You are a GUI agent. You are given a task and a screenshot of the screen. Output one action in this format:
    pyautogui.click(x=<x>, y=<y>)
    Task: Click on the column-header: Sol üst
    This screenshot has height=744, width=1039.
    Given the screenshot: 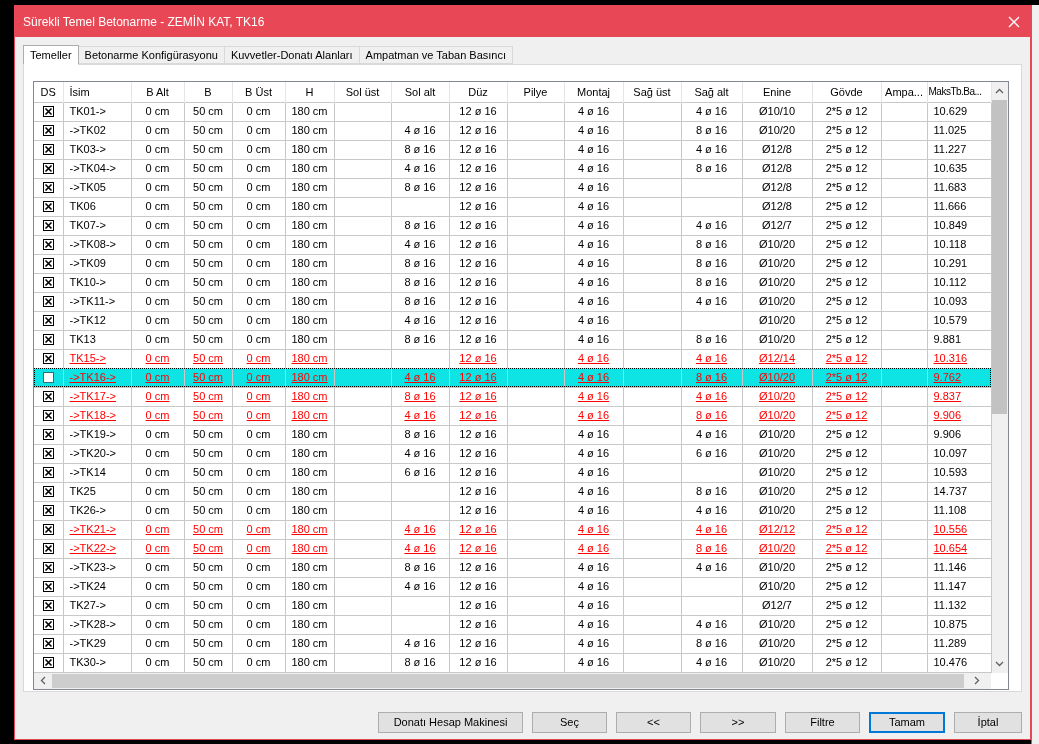 What is the action you would take?
    pyautogui.click(x=362, y=92)
    